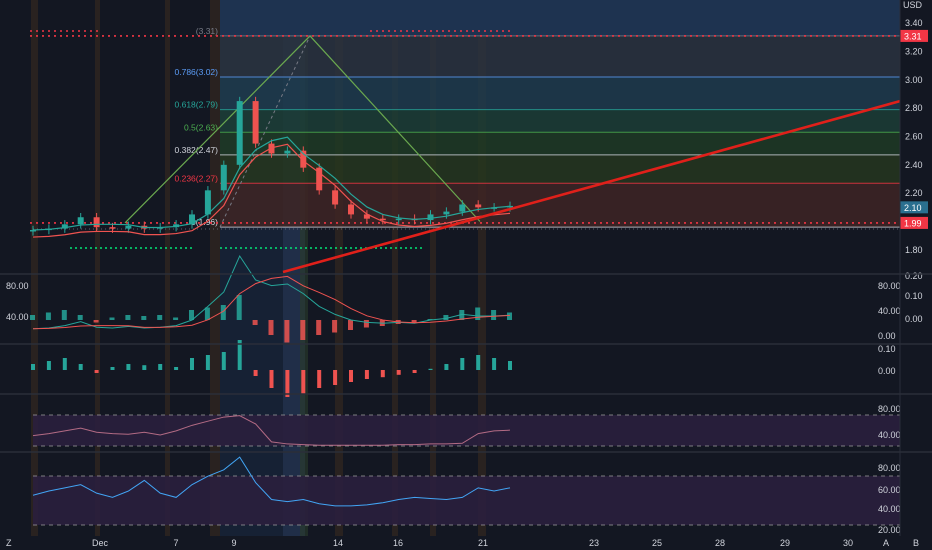  I want to click on log-scale-badge: B, so click(916, 543).